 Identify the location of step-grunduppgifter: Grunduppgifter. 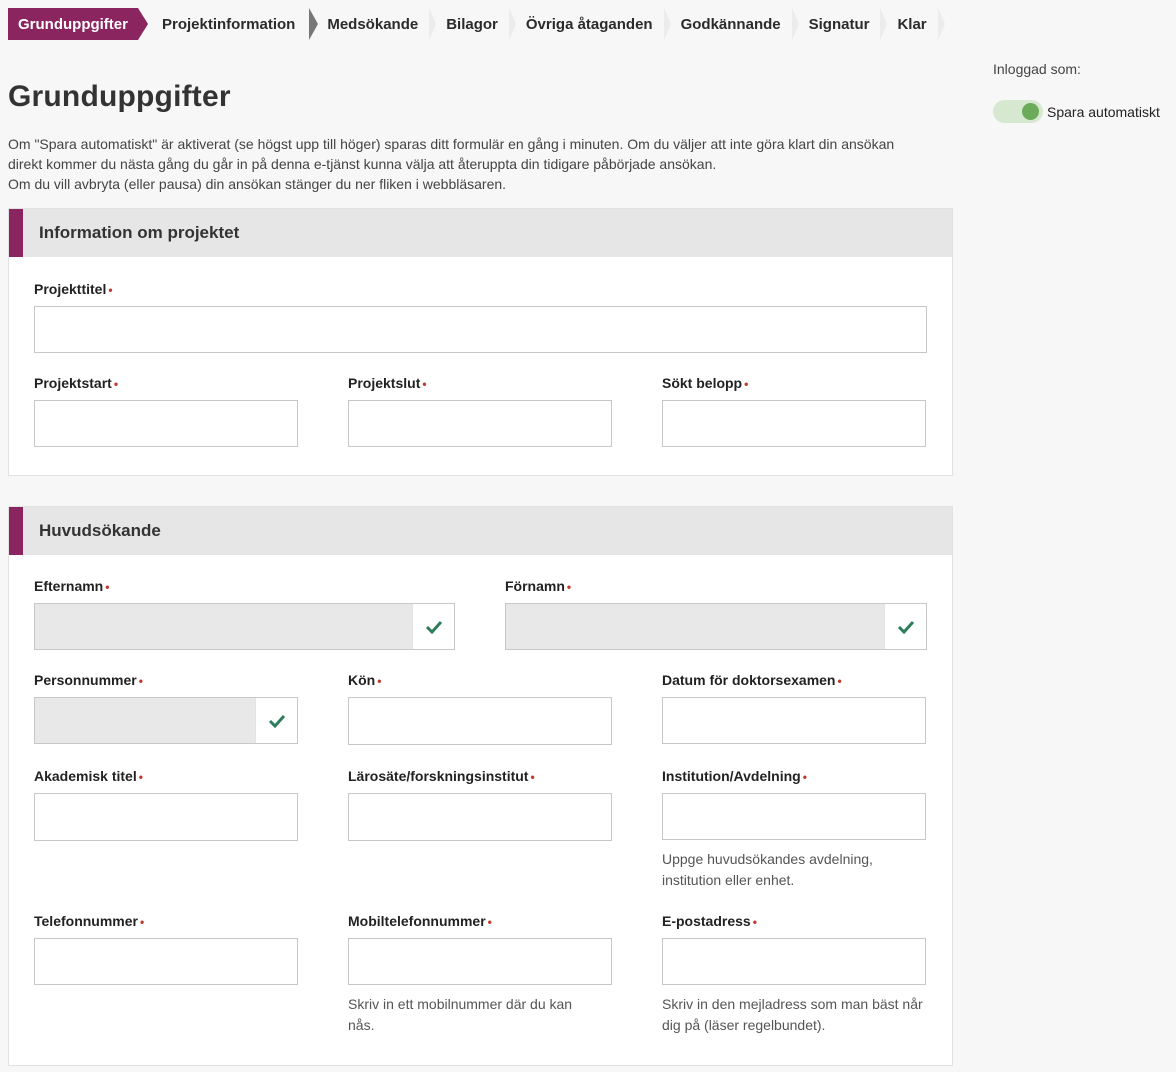
(78, 24).